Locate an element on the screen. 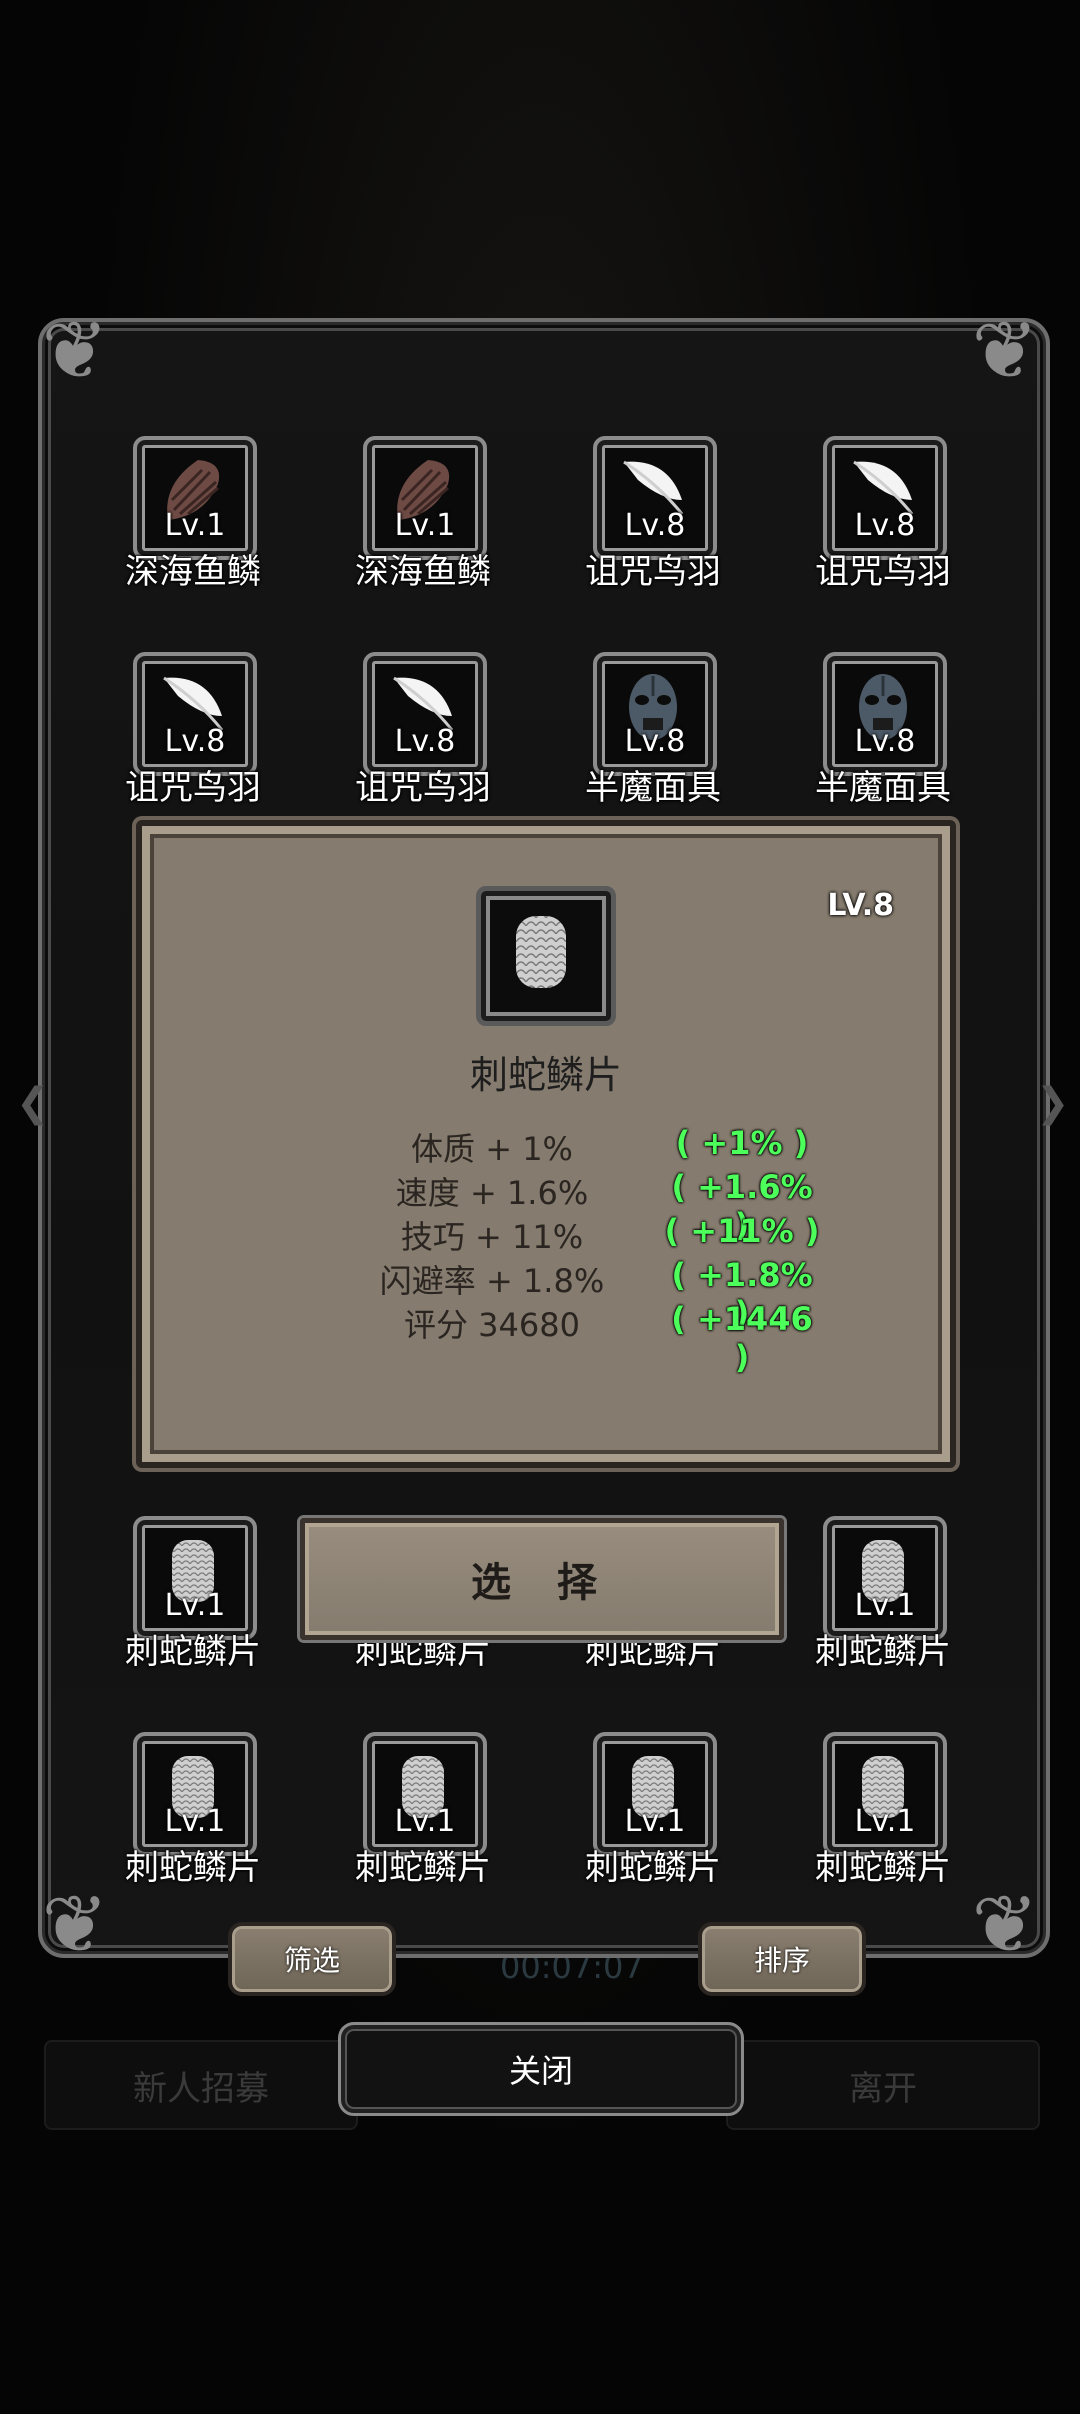 This screenshot has height=2414, width=1080. detail-icon-frame is located at coordinates (546, 956).